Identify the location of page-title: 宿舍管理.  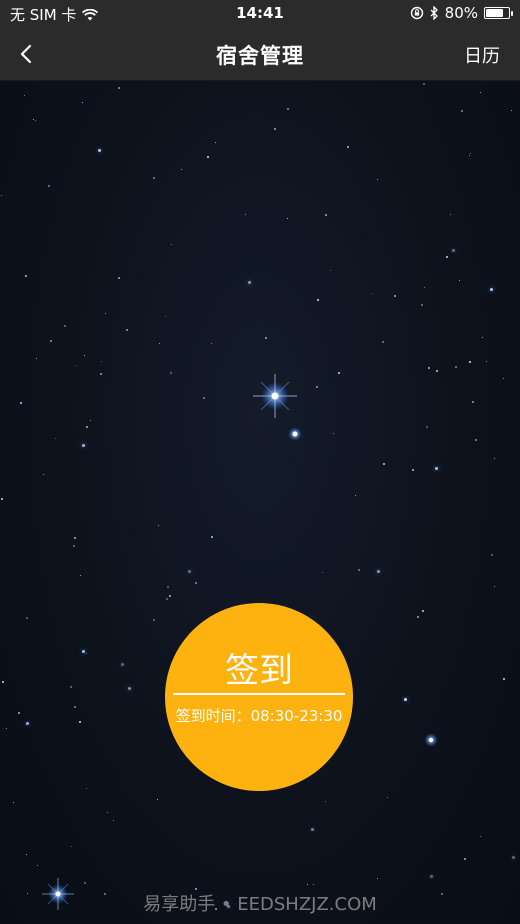
(260, 56).